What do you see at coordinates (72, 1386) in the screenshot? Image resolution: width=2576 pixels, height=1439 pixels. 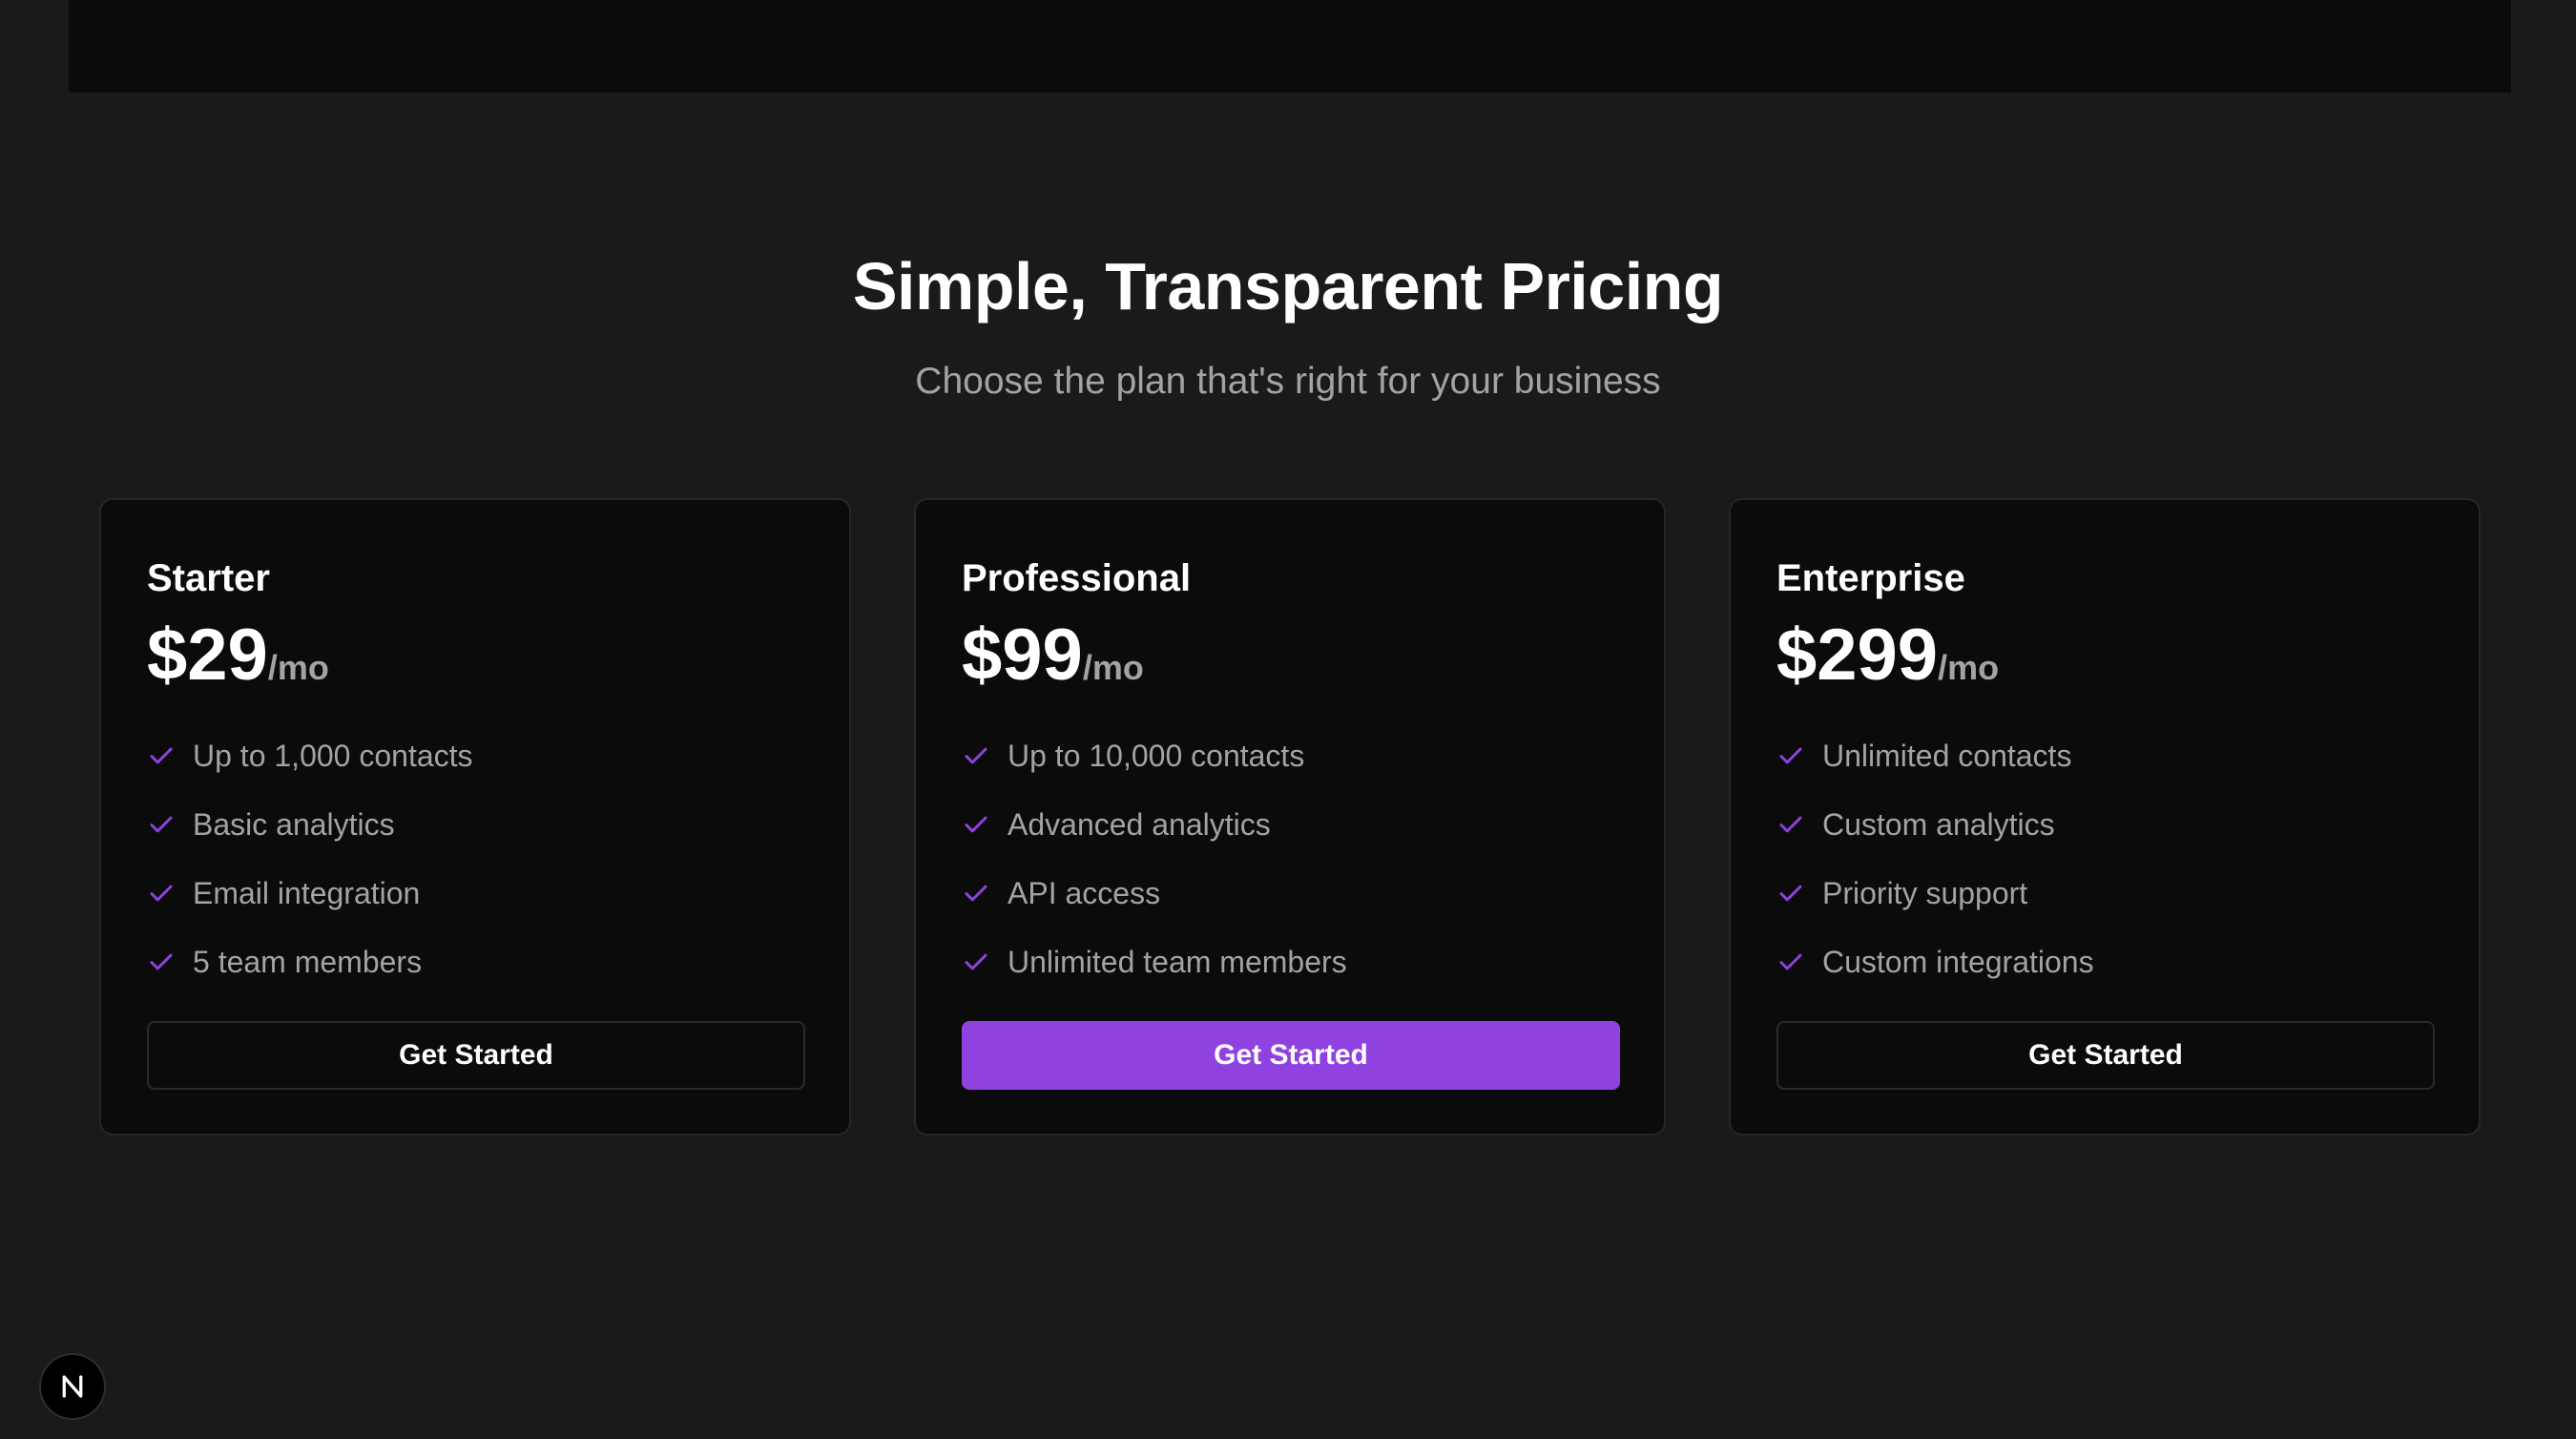 I see `n-logo-icon` at bounding box center [72, 1386].